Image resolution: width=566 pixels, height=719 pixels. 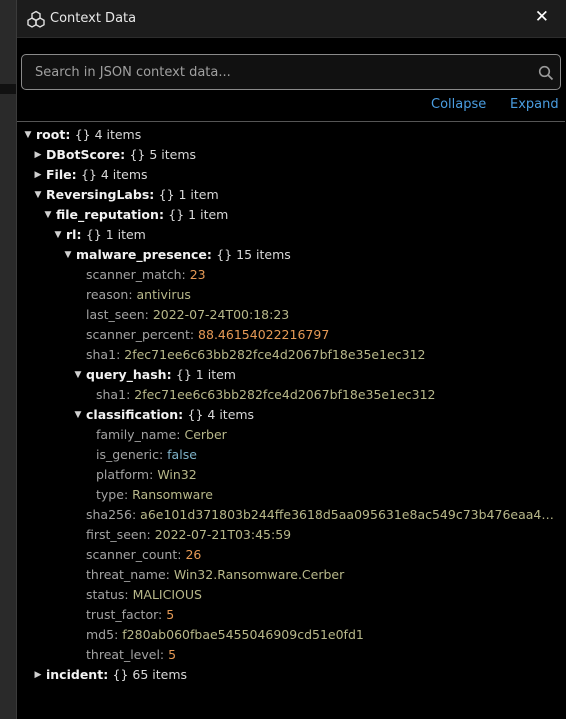 What do you see at coordinates (546, 73) in the screenshot?
I see `search-icon` at bounding box center [546, 73].